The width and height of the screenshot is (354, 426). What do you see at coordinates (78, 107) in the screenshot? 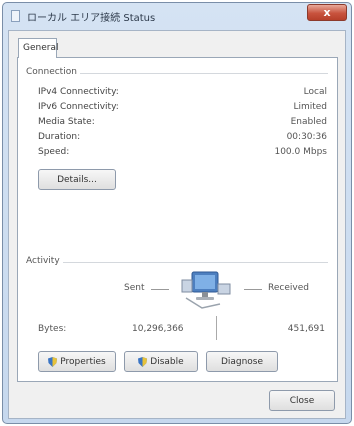
I see `ipv6-label: IPv6 Connectivity:` at bounding box center [78, 107].